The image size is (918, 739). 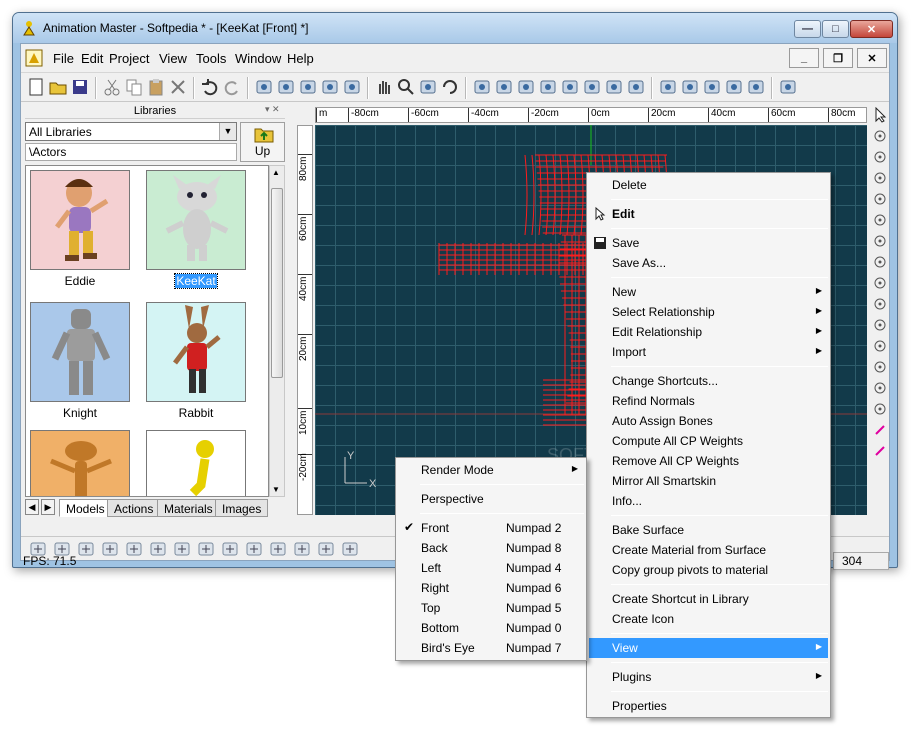 What do you see at coordinates (592, 87) in the screenshot?
I see `walk-icon` at bounding box center [592, 87].